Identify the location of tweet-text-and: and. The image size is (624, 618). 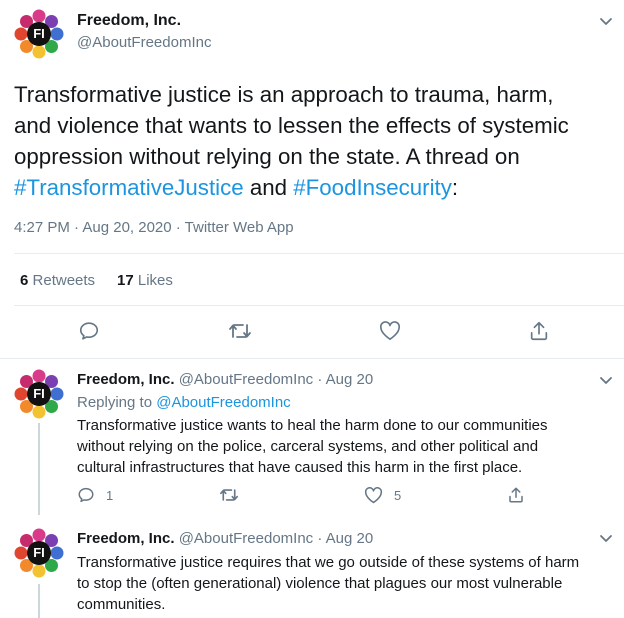
(268, 187).